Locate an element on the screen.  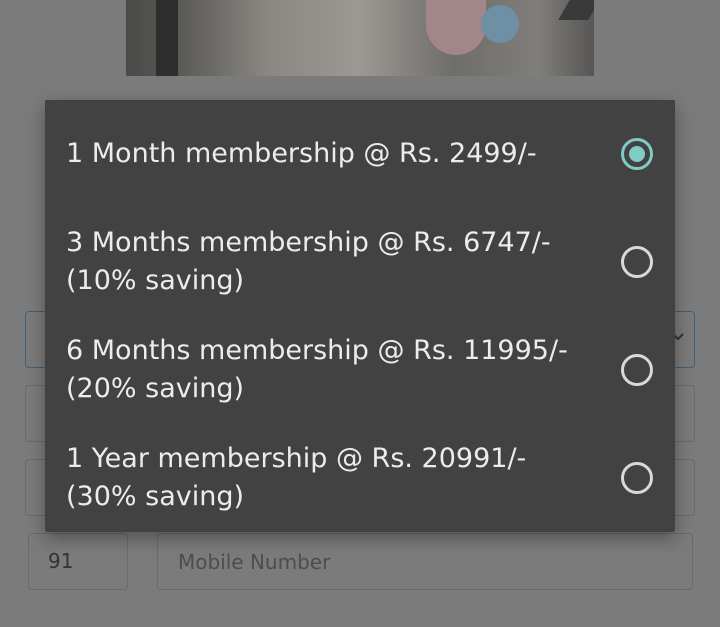
header-photo is located at coordinates (360, 38).